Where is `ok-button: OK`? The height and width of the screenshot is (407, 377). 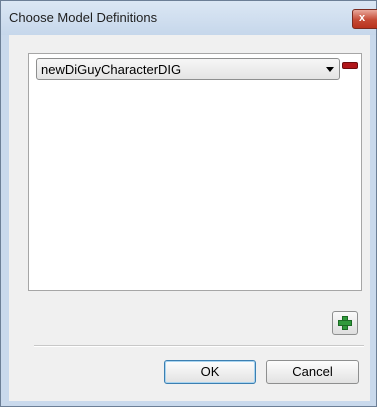
ok-button: OK is located at coordinates (210, 372).